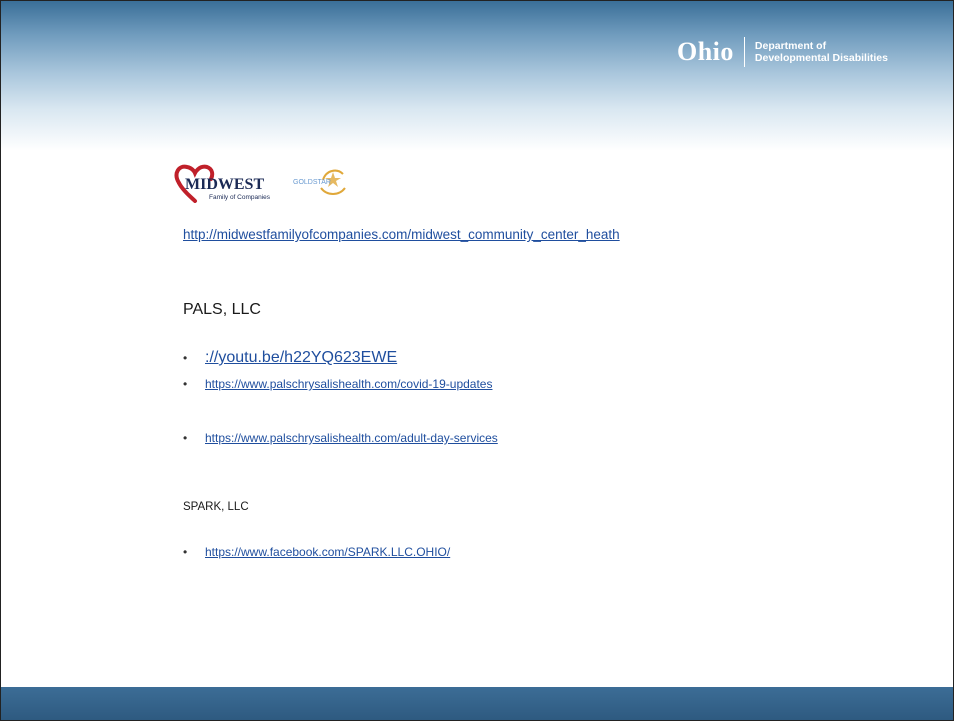 This screenshot has height=721, width=954. What do you see at coordinates (301, 358) in the screenshot?
I see `pals-youtube-link: ://youtu.be/h22YQ623EWE` at bounding box center [301, 358].